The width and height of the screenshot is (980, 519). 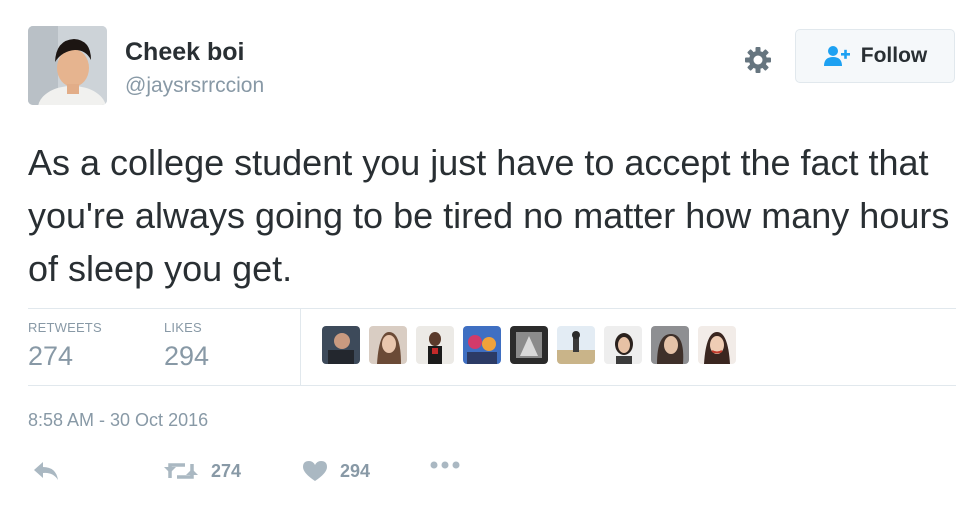 I want to click on more-dots-icon, so click(x=445, y=465).